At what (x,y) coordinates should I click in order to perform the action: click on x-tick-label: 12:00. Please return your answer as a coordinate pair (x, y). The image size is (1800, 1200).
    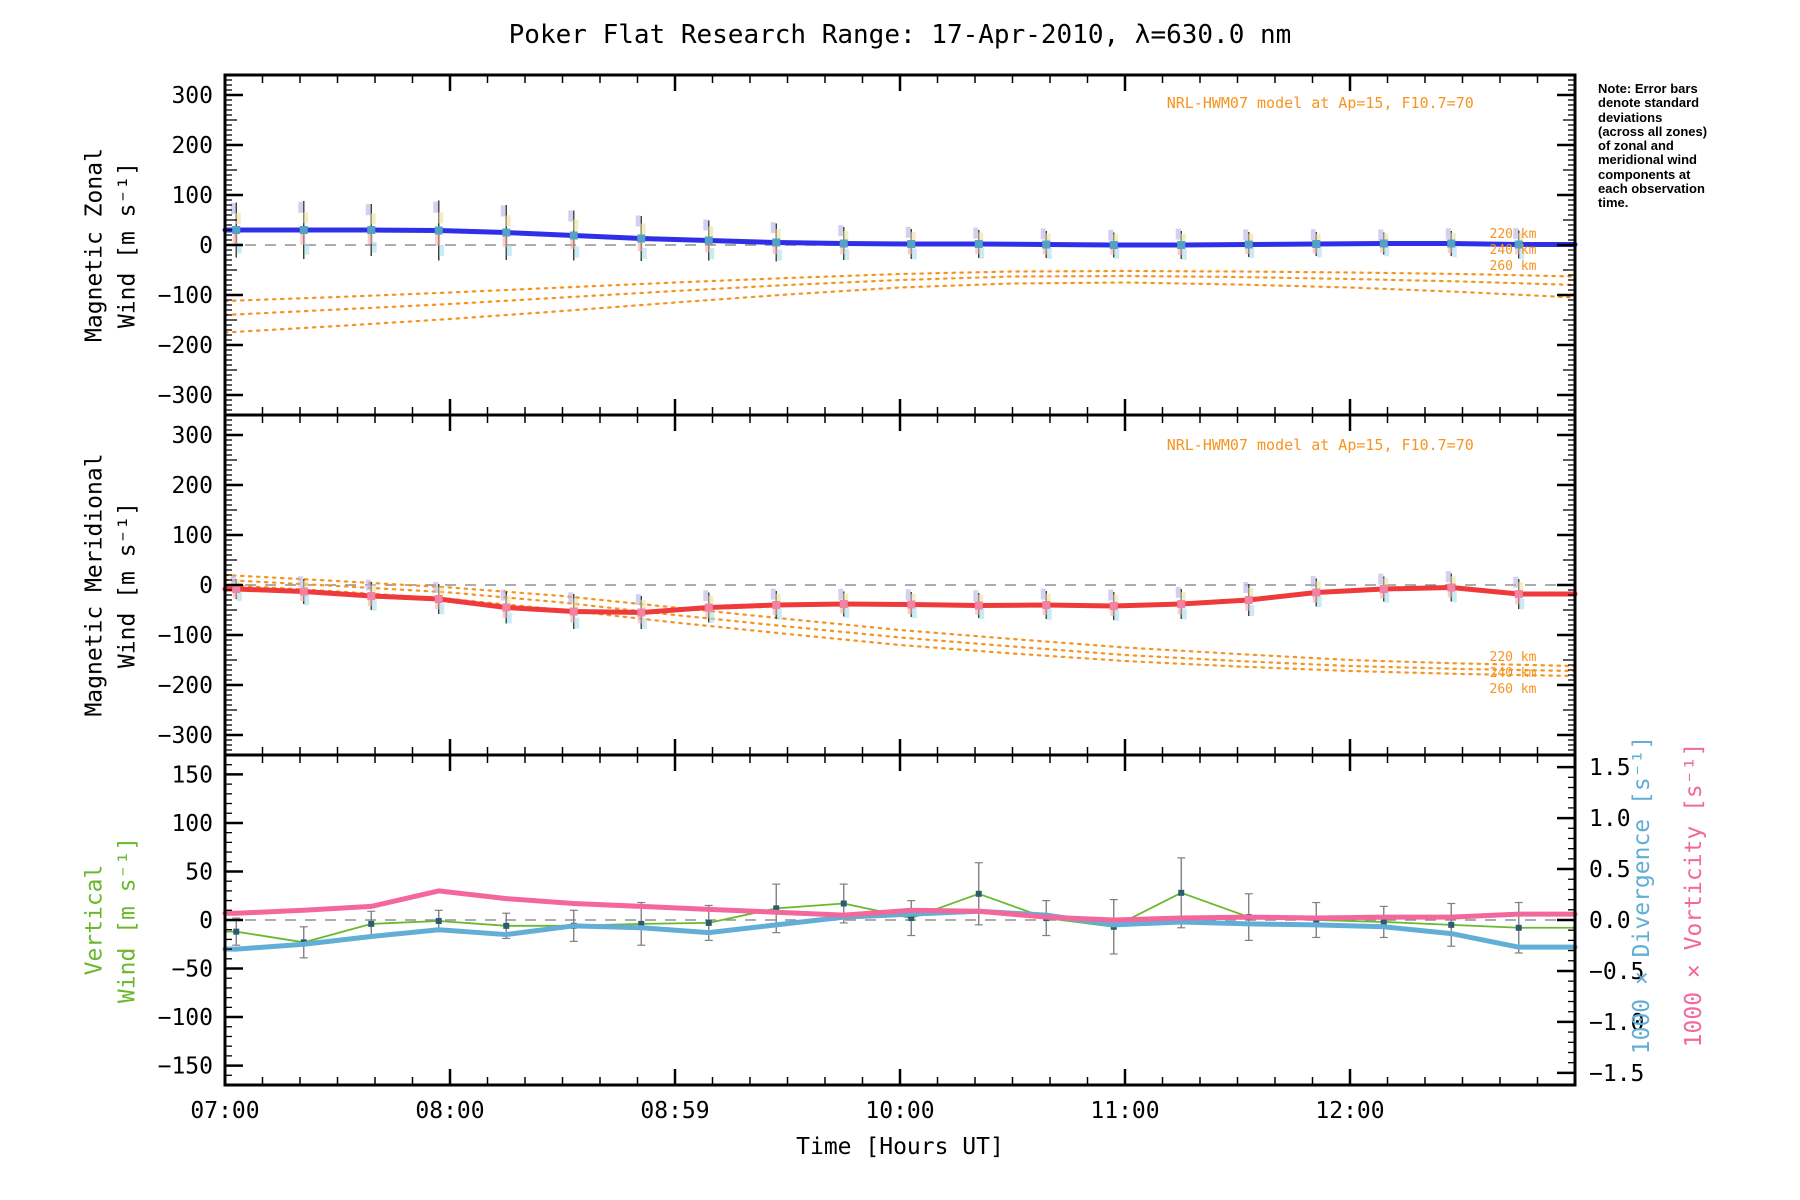
    Looking at the image, I should click on (1349, 1111).